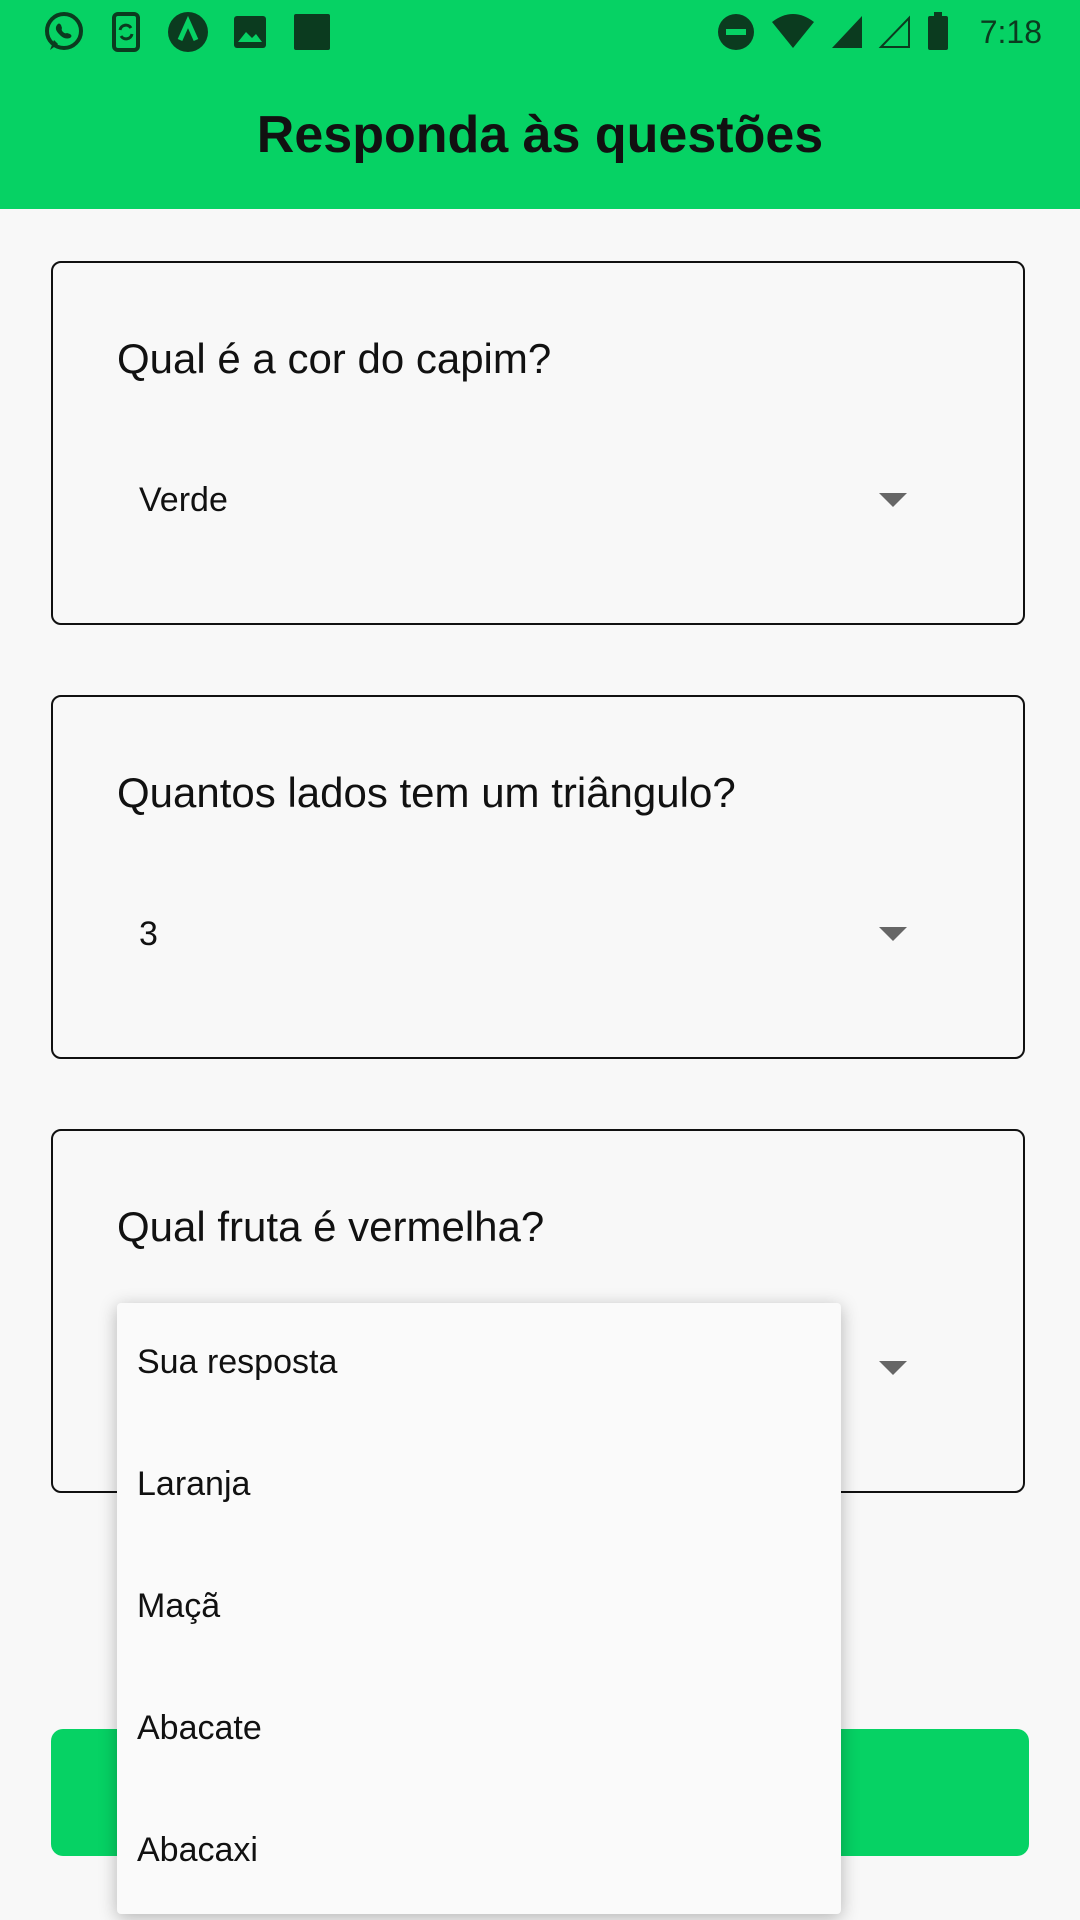  What do you see at coordinates (237, 1362) in the screenshot?
I see `dropdown-option: Sua resposta` at bounding box center [237, 1362].